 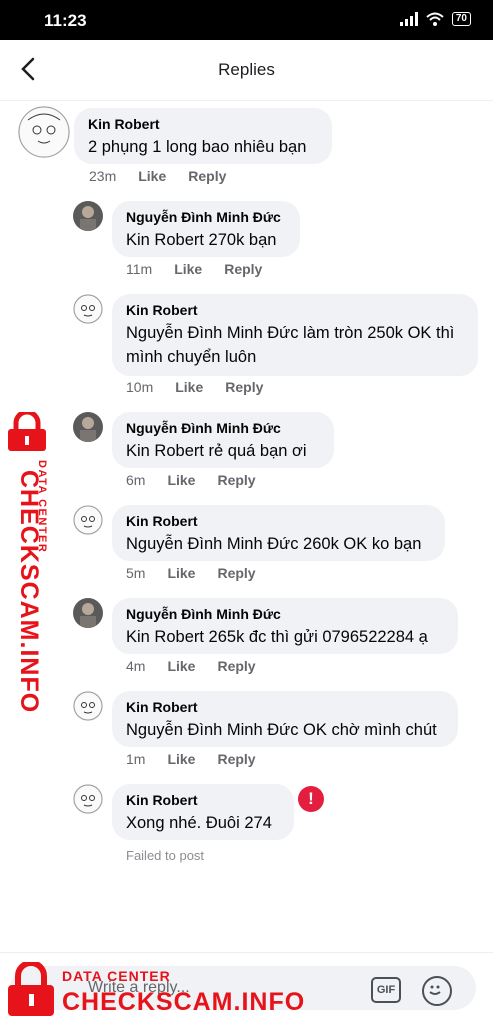 I want to click on failed-status: Failed to post, so click(x=165, y=855).